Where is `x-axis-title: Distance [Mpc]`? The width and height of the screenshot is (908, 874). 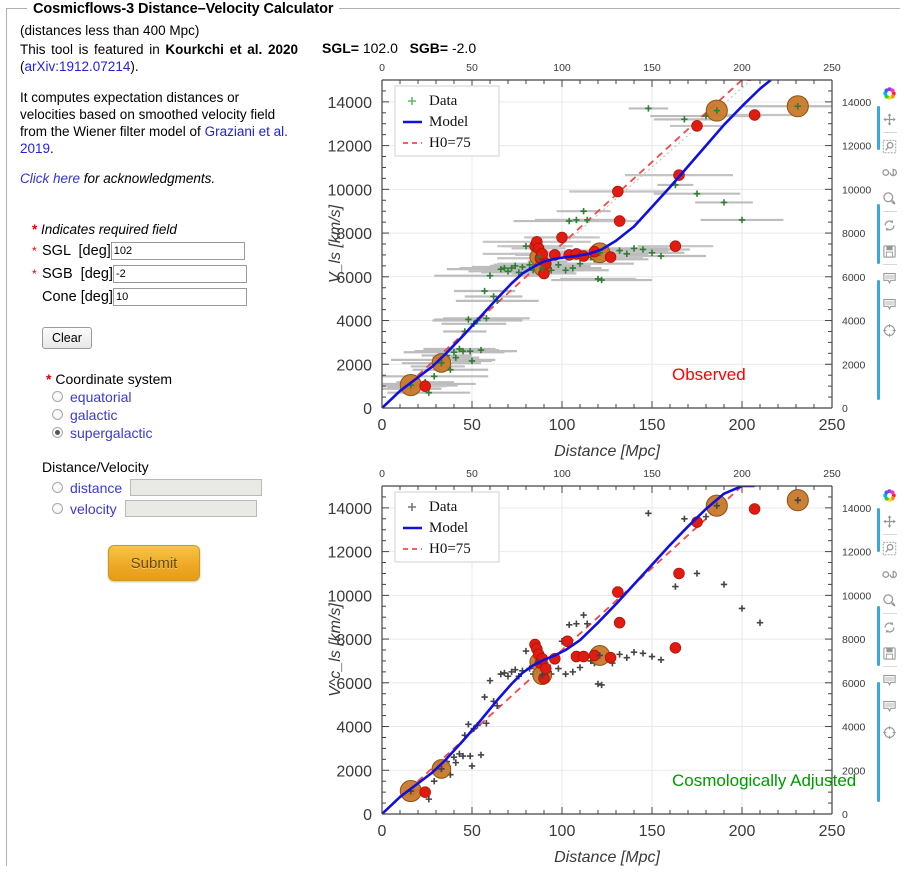
x-axis-title: Distance [Mpc] is located at coordinates (607, 857).